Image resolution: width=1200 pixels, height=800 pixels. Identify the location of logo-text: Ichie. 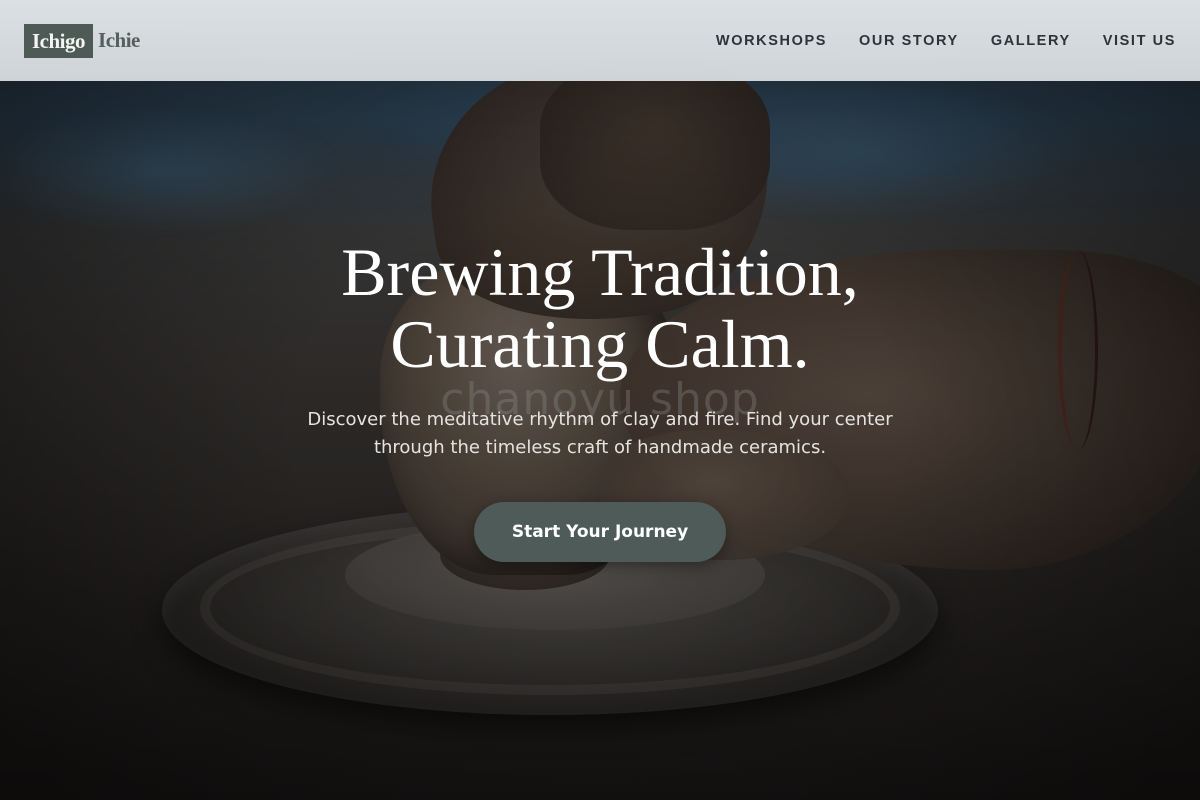
(119, 40).